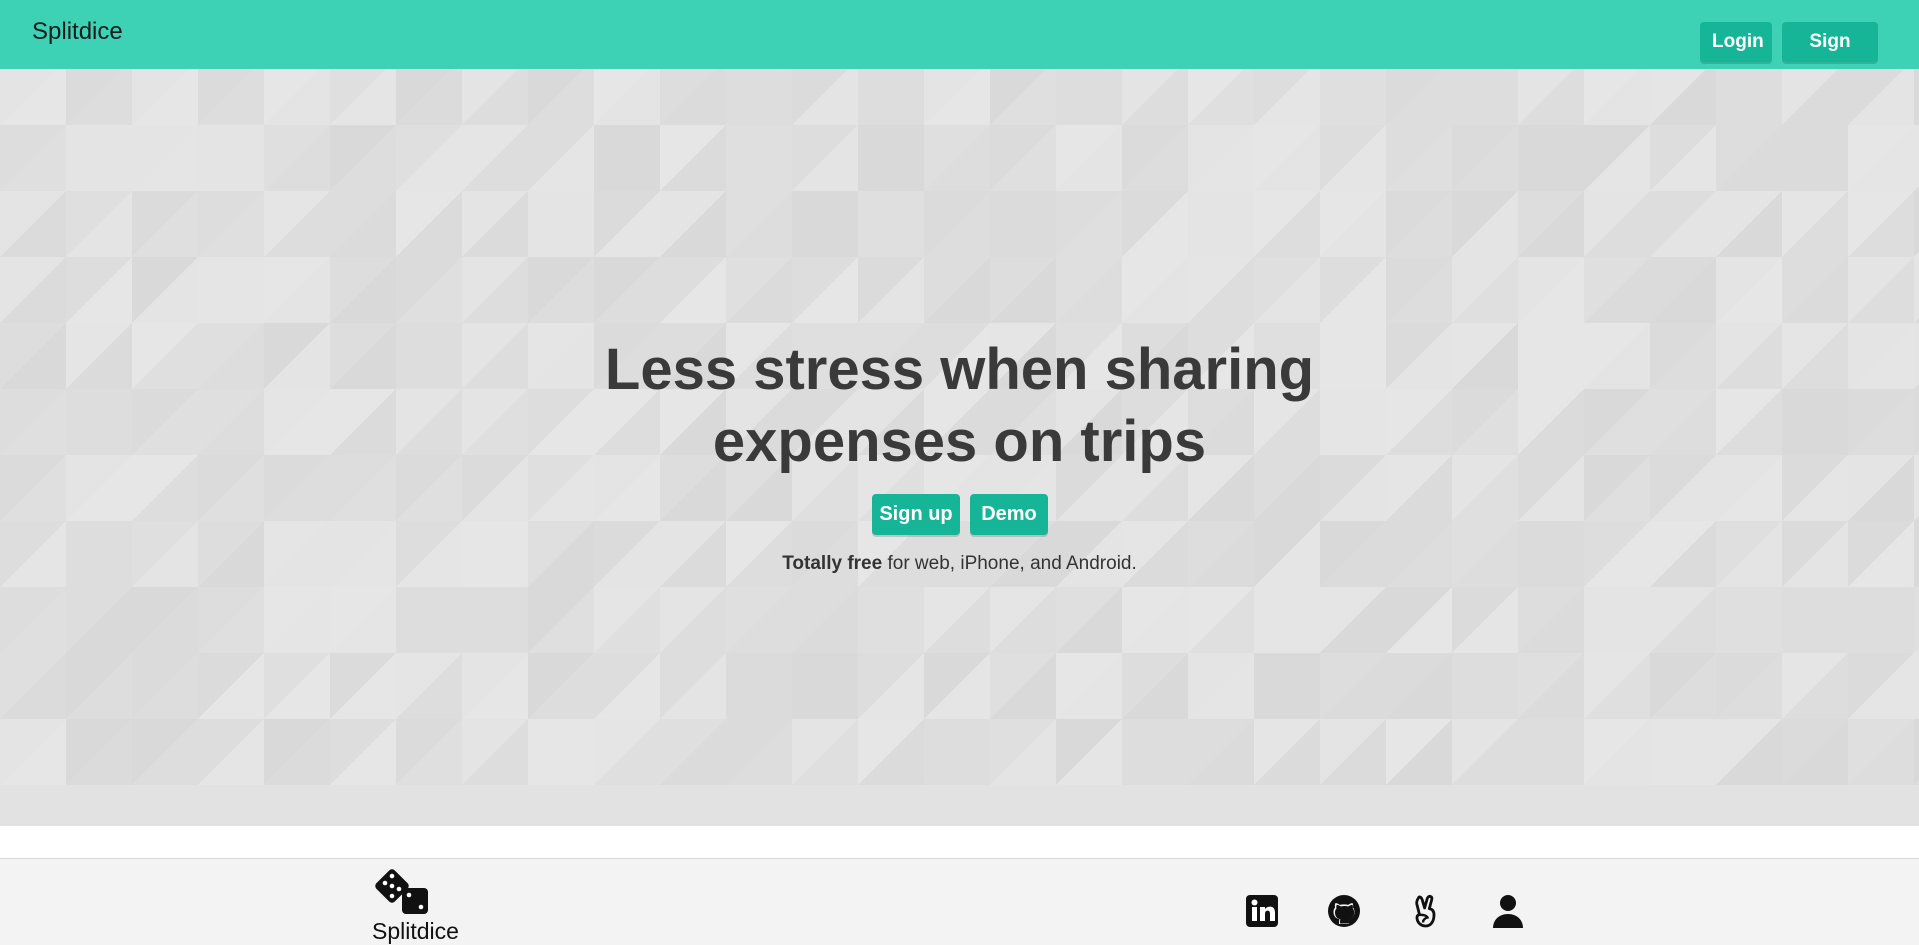 The image size is (1919, 945). I want to click on login-button: Login, so click(1736, 42).